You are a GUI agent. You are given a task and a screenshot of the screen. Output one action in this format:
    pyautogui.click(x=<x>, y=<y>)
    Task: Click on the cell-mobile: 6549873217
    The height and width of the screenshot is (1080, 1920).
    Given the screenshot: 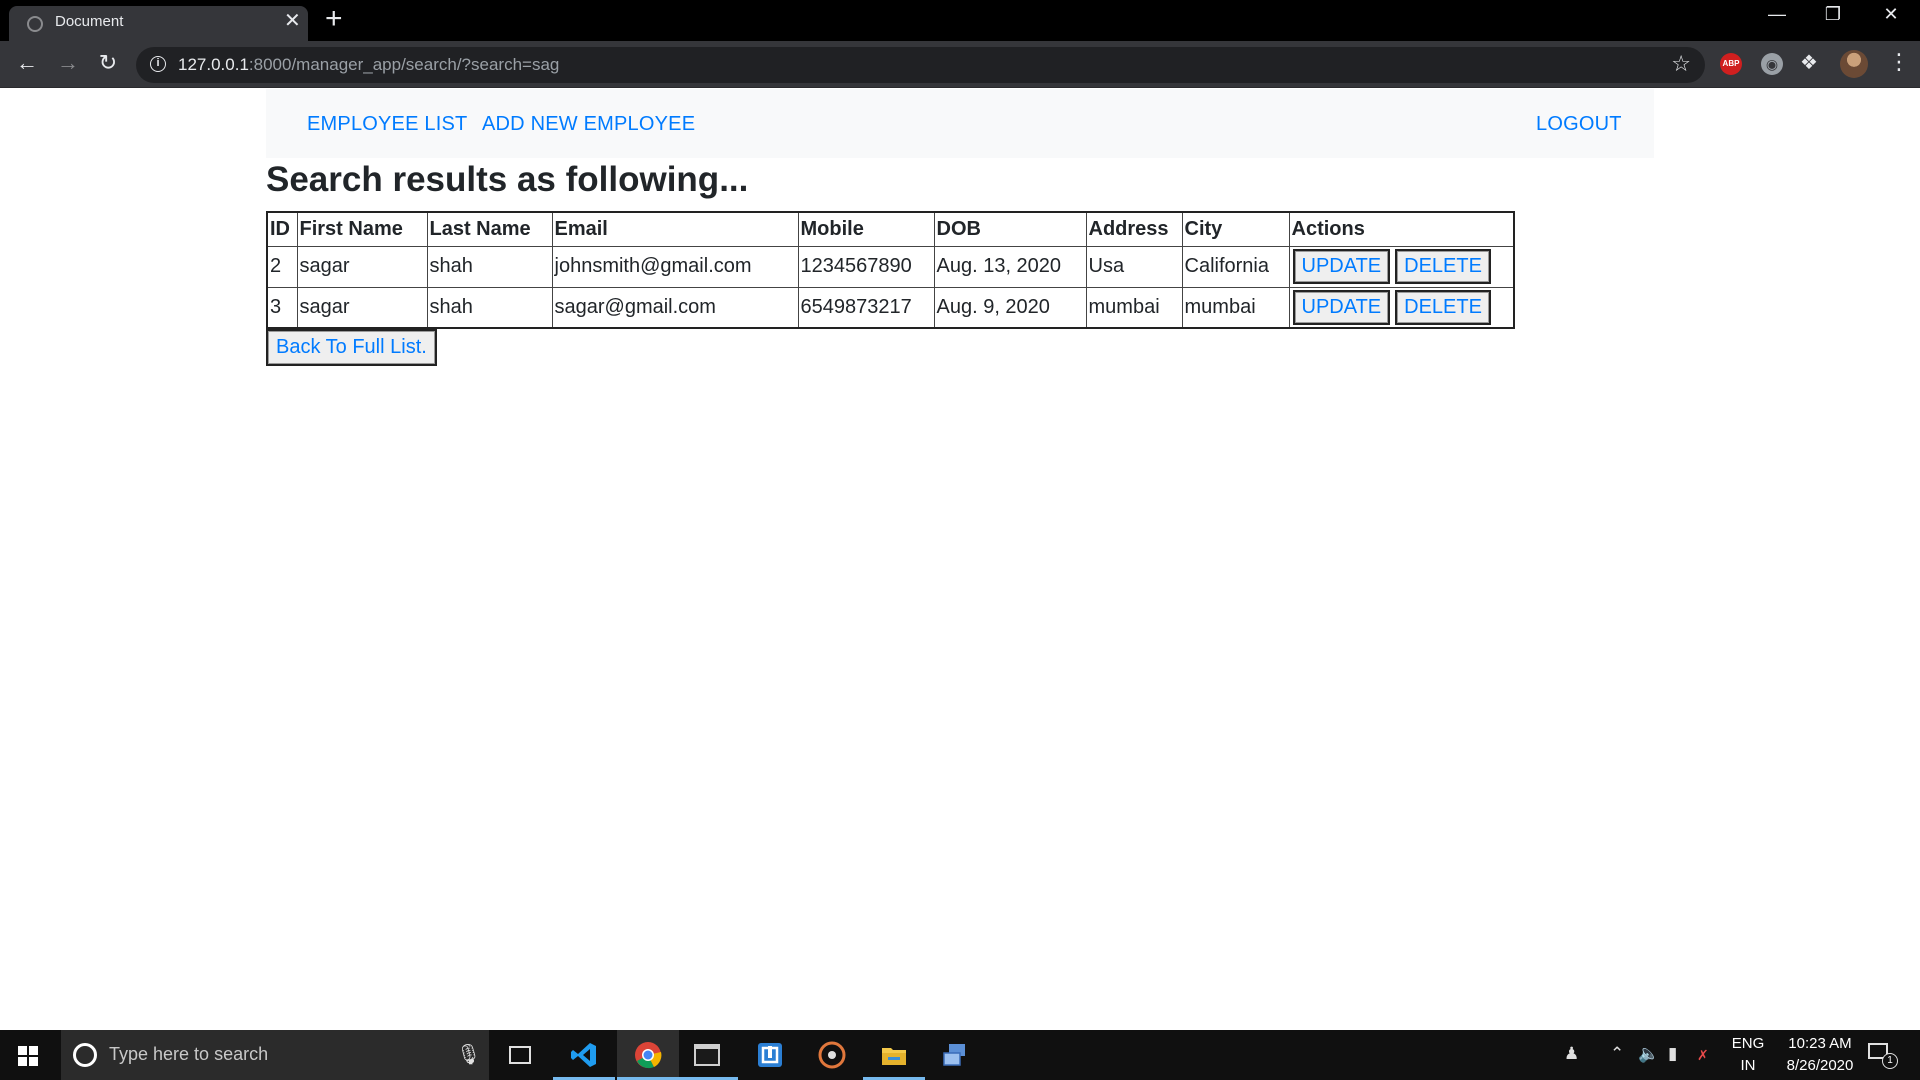 What is the action you would take?
    pyautogui.click(x=866, y=307)
    